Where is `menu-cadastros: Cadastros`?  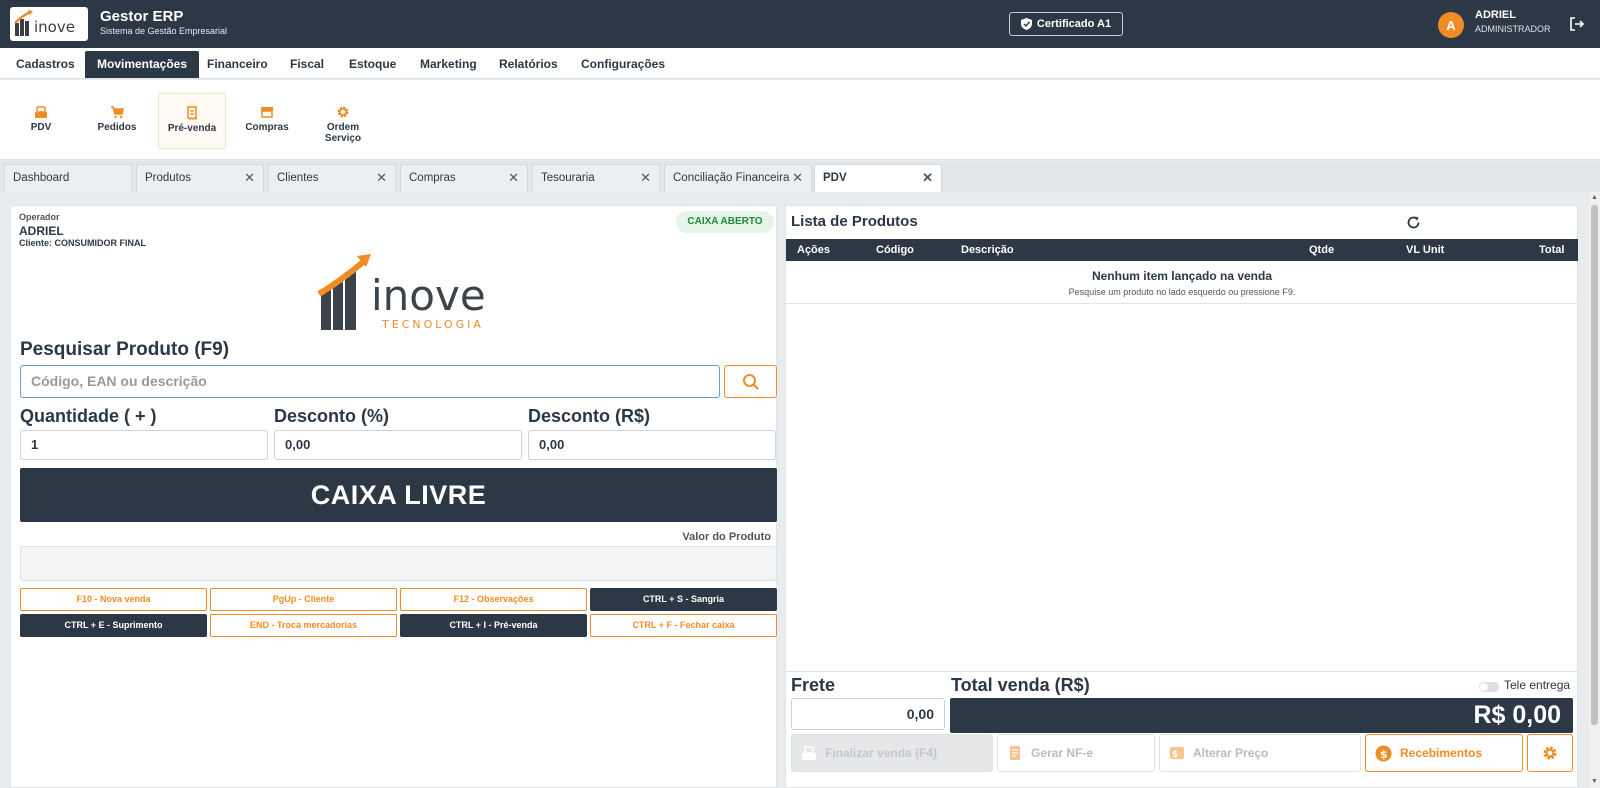
menu-cadastros: Cadastros is located at coordinates (45, 64).